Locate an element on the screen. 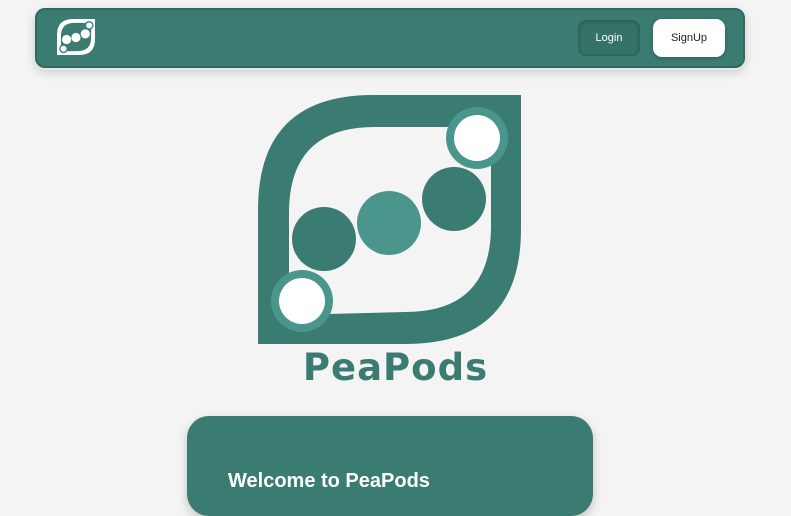  peapod-logo-icon is located at coordinates (76, 37).